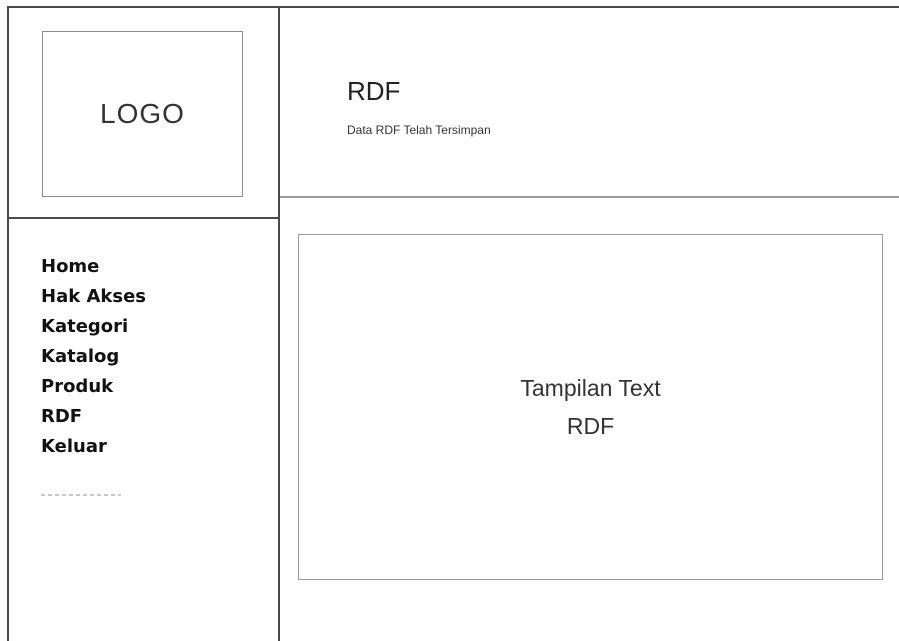  Describe the element at coordinates (93, 387) in the screenshot. I see `sidebar-item-produk: Produk` at that location.